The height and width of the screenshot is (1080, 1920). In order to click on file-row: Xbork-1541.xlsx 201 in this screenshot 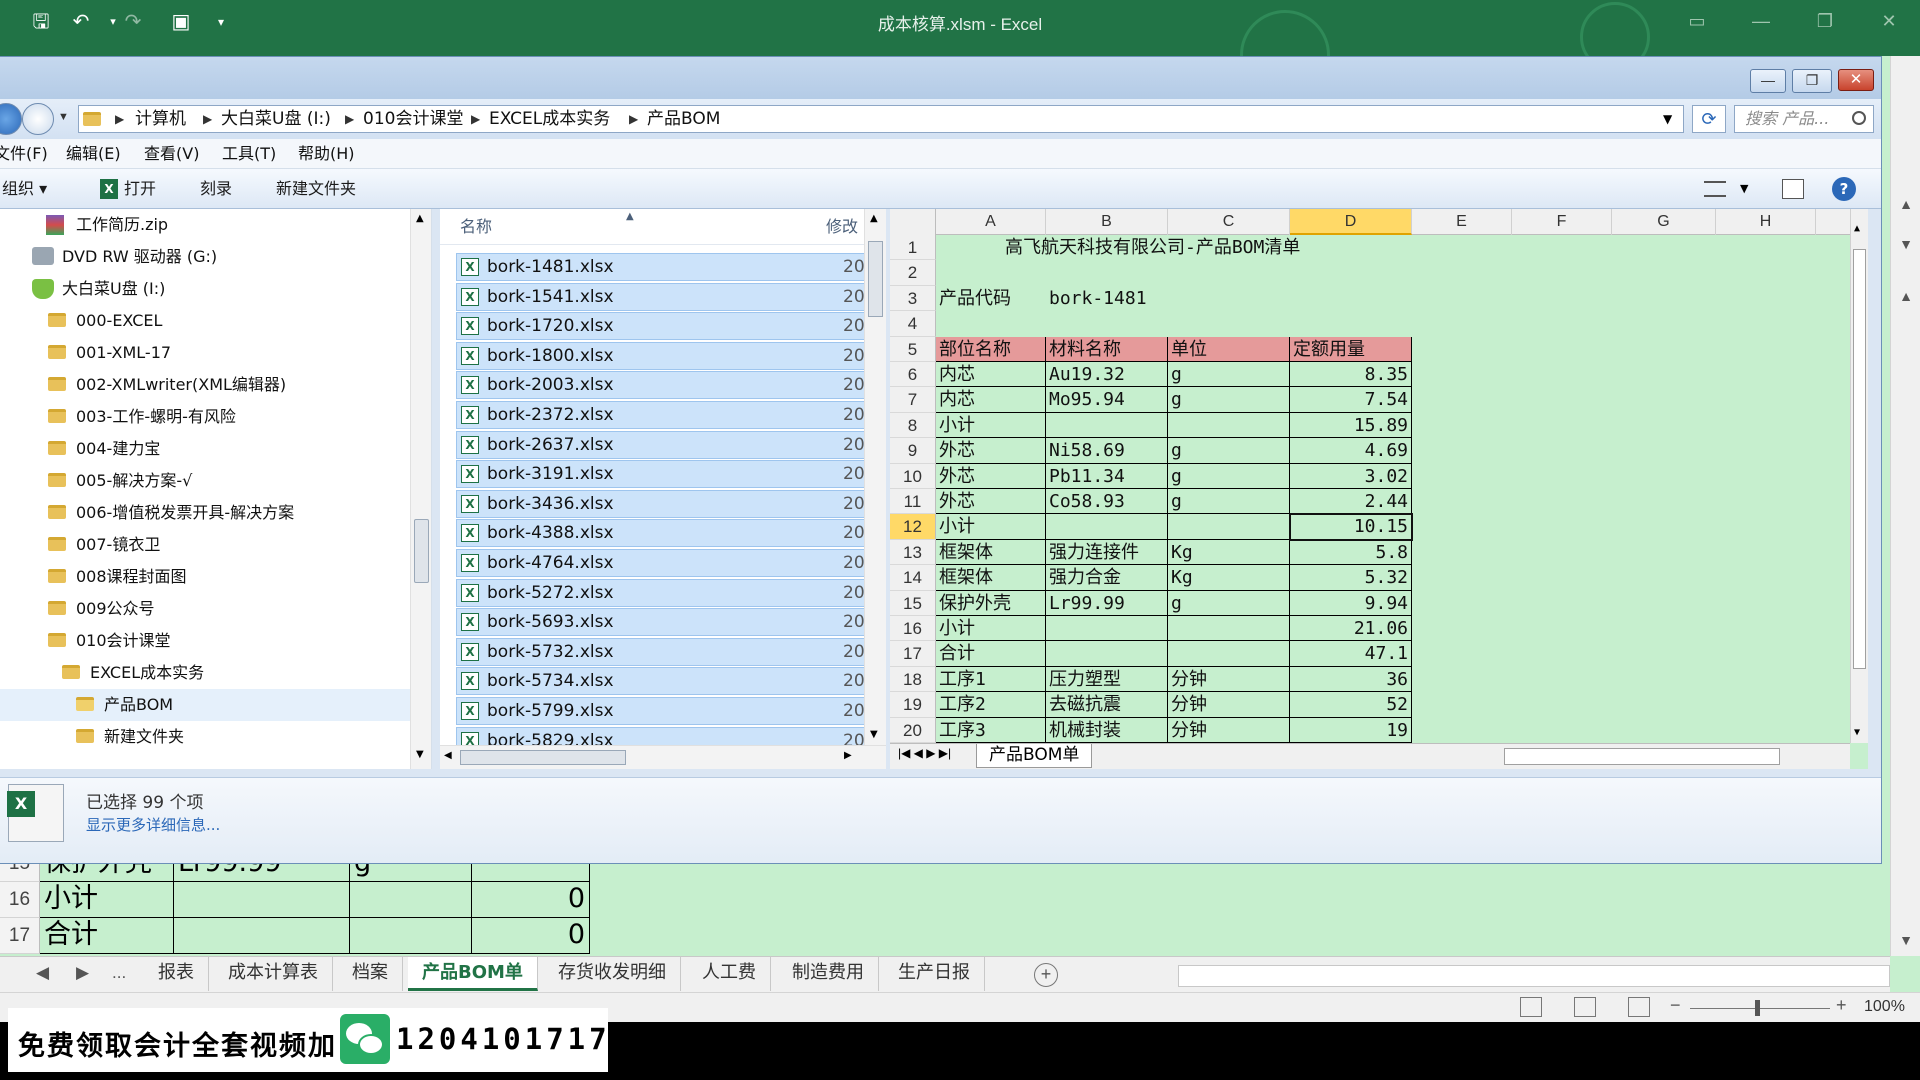, I will do `click(665, 296)`.